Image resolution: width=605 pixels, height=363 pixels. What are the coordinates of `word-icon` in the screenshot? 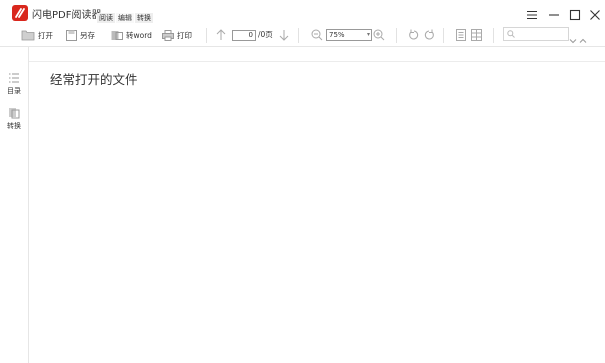 It's located at (117, 35).